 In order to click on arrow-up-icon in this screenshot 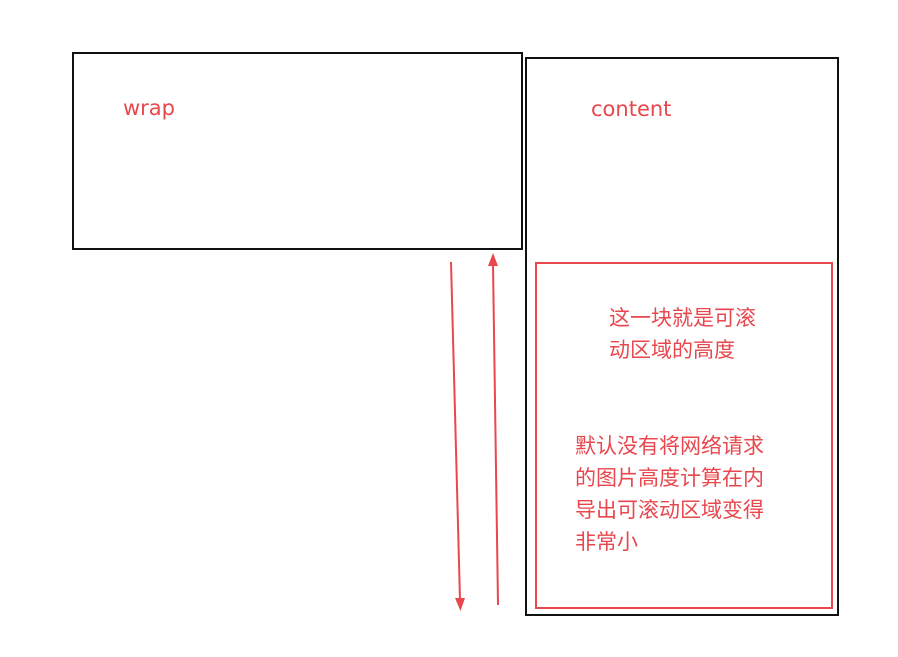, I will do `click(493, 429)`.